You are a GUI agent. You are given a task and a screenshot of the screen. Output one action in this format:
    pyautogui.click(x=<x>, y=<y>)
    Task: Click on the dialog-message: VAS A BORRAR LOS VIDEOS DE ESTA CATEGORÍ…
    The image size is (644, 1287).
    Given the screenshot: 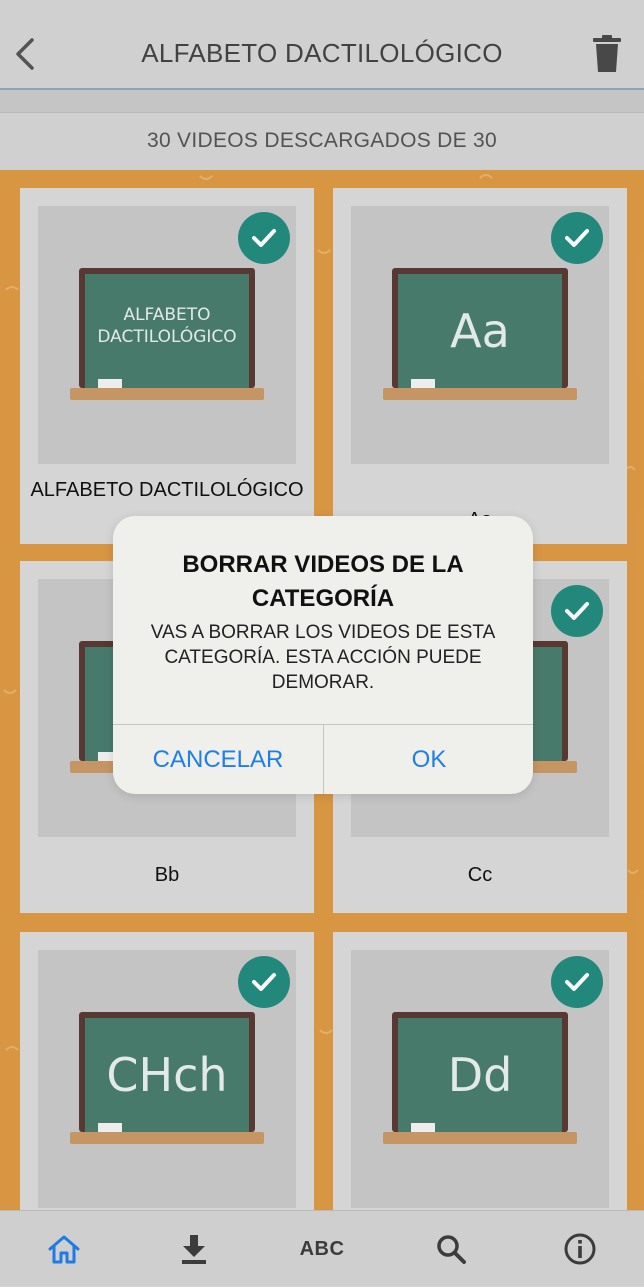 What is the action you would take?
    pyautogui.click(x=323, y=657)
    